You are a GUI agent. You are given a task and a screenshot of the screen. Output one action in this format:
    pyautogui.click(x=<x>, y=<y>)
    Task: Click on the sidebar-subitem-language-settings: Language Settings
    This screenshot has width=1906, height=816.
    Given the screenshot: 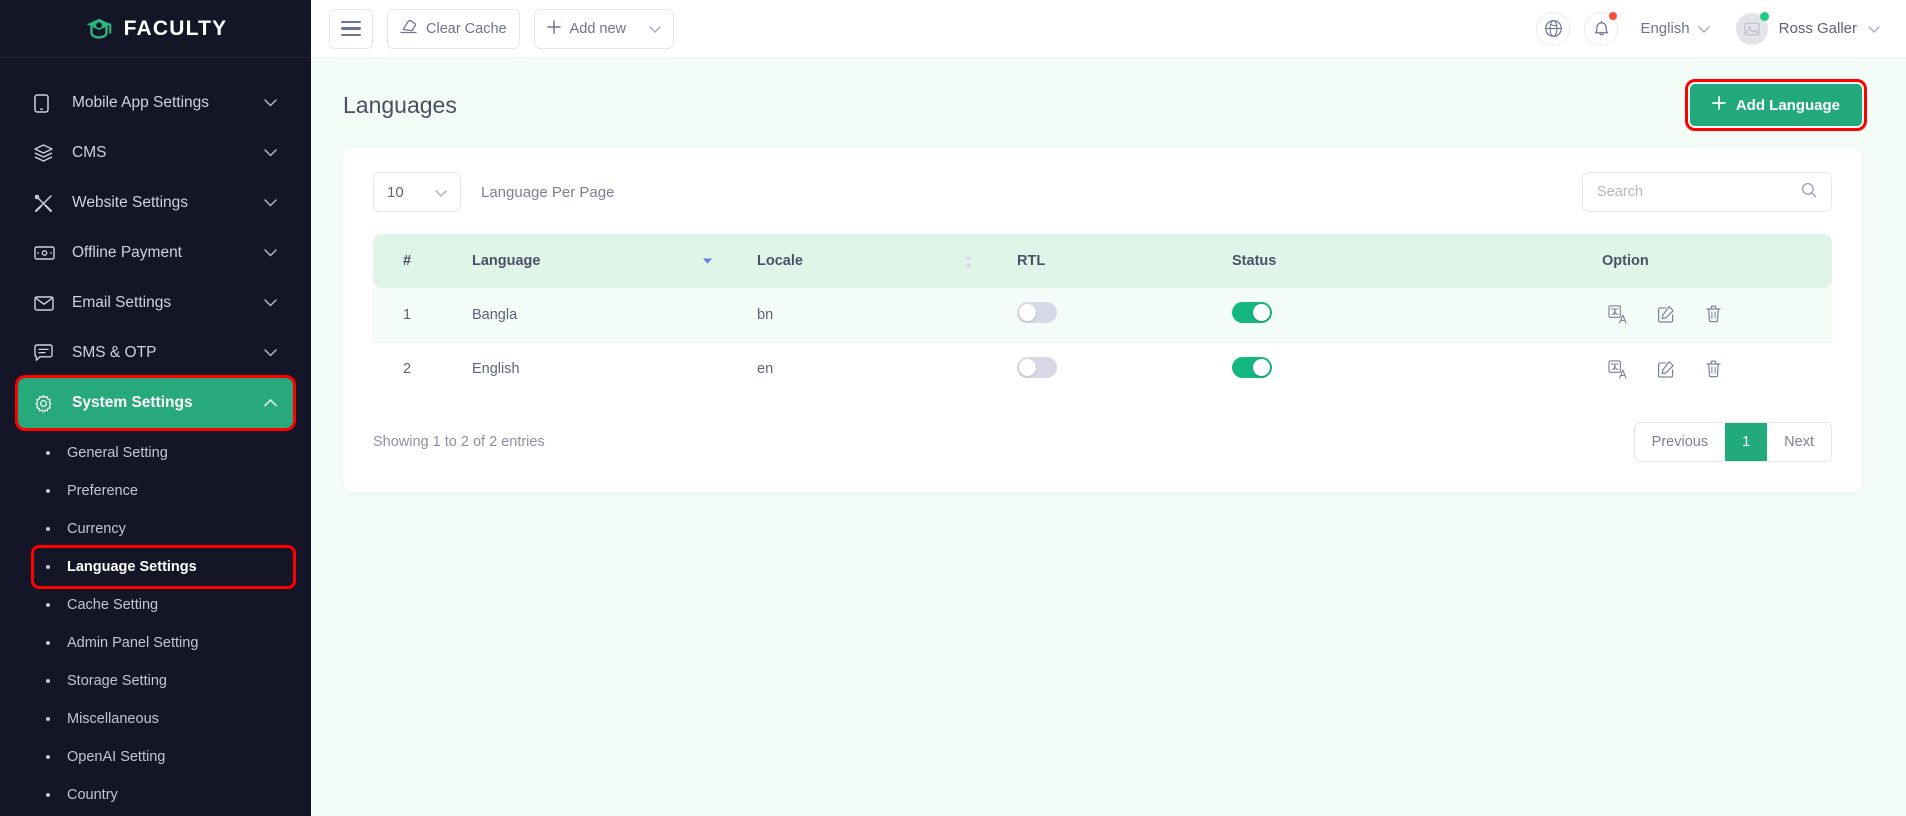 What is the action you would take?
    pyautogui.click(x=163, y=567)
    